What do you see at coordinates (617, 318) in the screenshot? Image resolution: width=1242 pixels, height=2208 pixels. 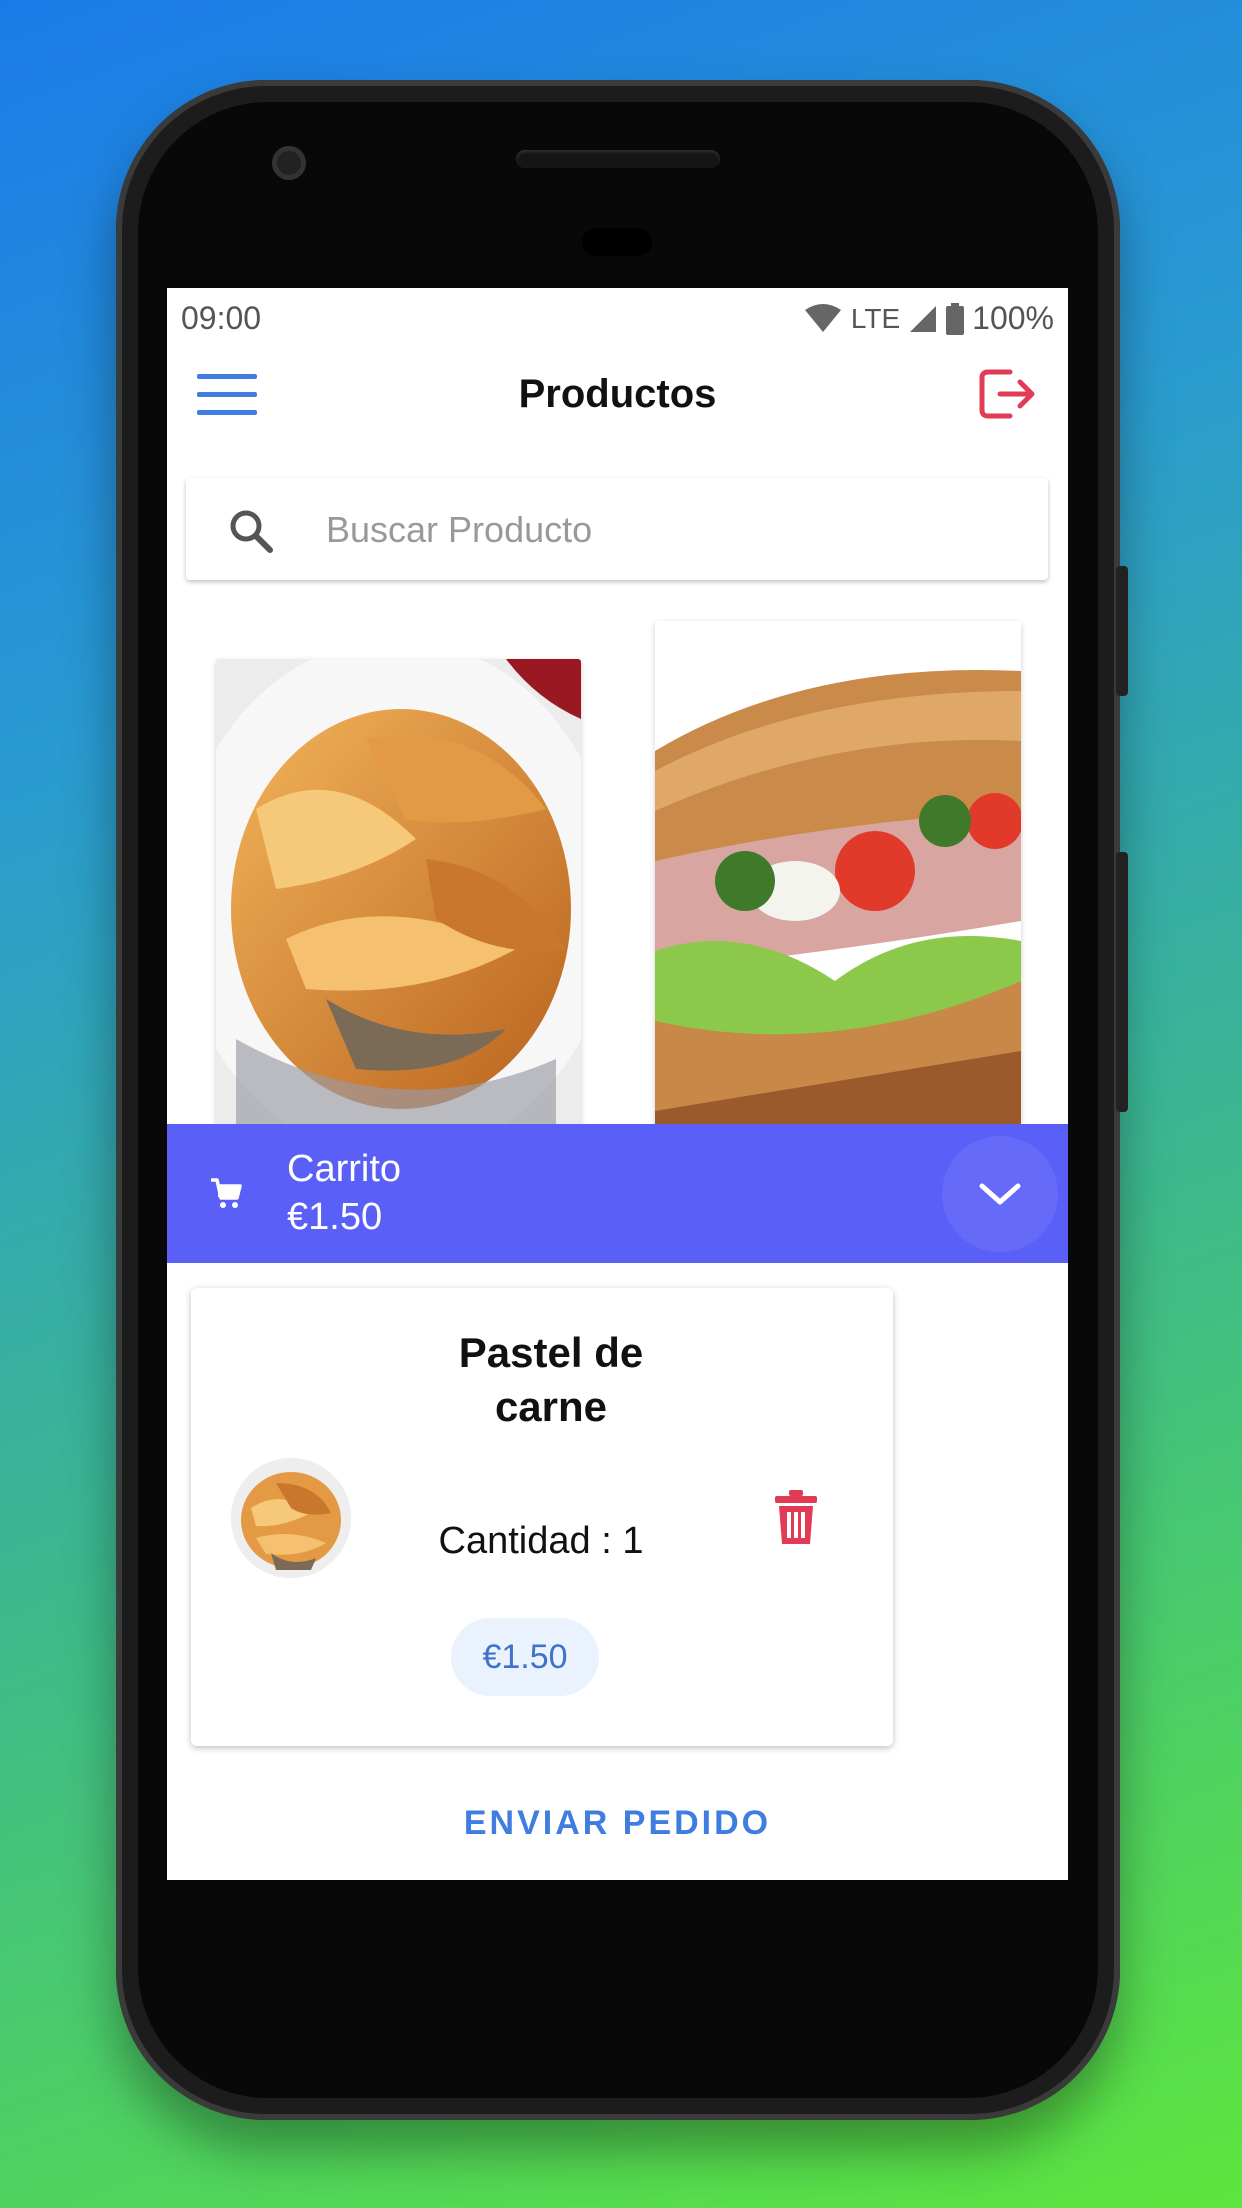 I see `status-bar: 09:00 LTE 100%` at bounding box center [617, 318].